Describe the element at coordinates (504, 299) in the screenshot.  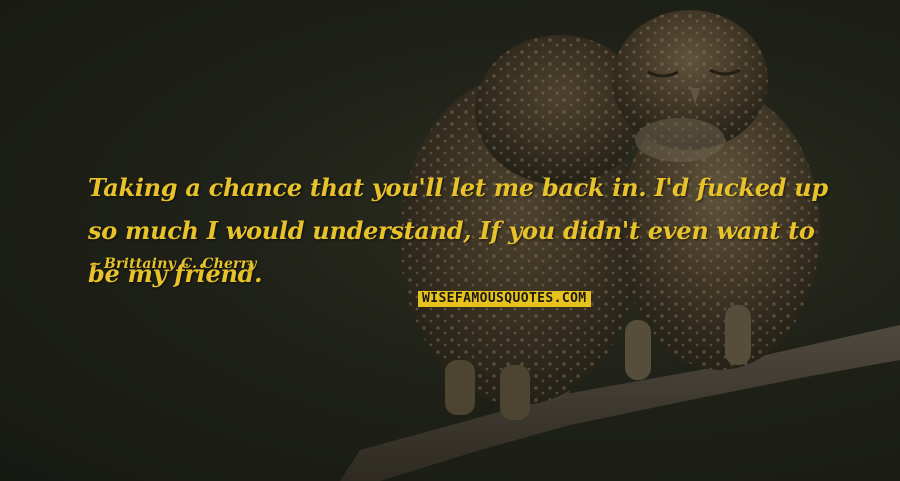
I see `watermark-badge: WISEFAMOUSQUOTES.COM` at that location.